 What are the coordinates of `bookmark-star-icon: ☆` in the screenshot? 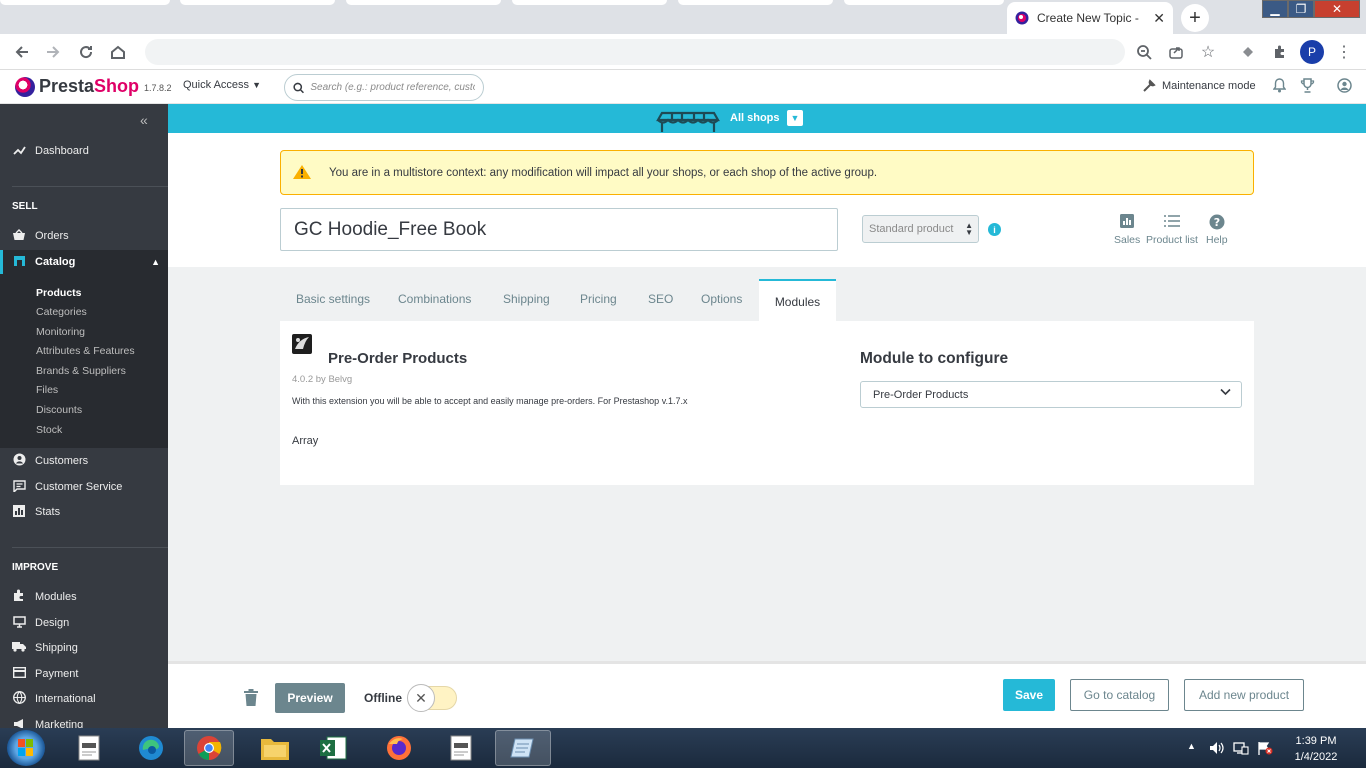 It's located at (1208, 52).